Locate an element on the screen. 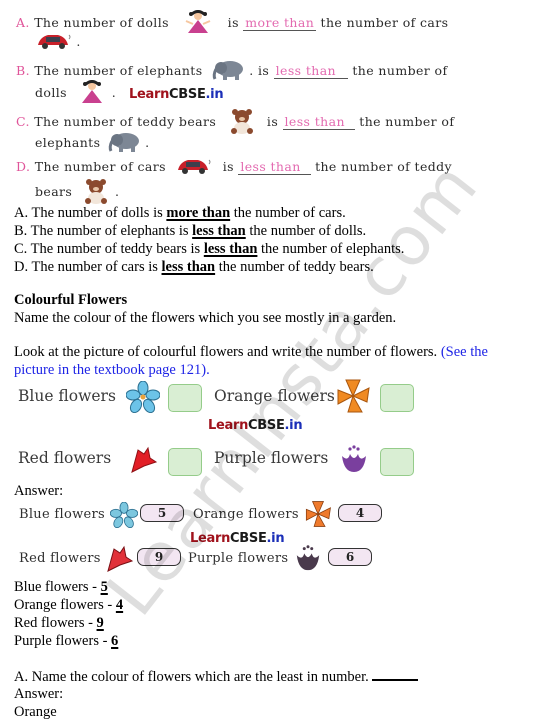  flower-count-item: Blue flowers - 5 is located at coordinates (61, 587).